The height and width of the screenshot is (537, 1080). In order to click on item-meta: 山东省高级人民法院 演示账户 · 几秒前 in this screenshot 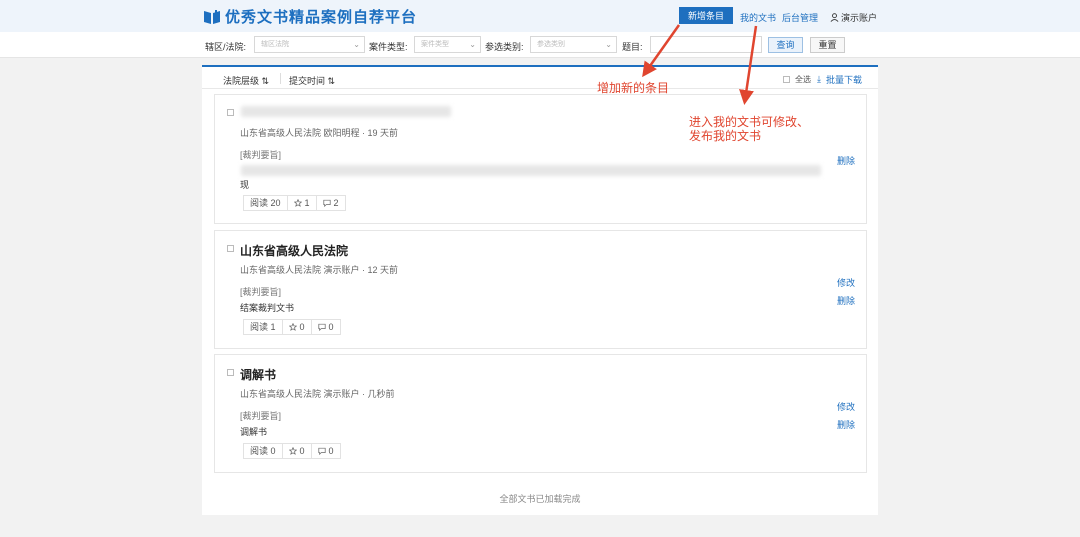, I will do `click(317, 394)`.